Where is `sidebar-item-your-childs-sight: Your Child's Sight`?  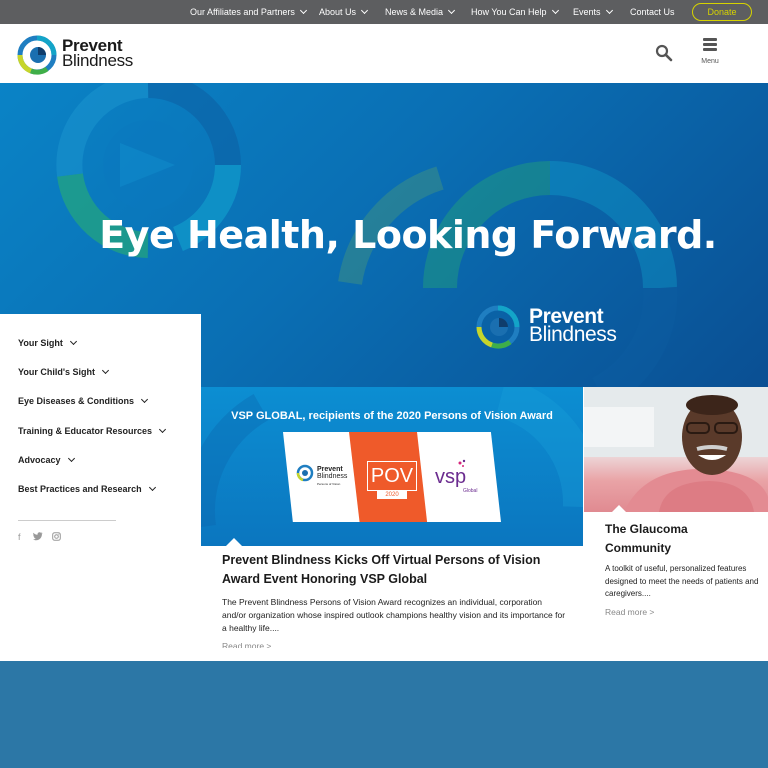 sidebar-item-your-childs-sight: Your Child's Sight is located at coordinates (64, 371).